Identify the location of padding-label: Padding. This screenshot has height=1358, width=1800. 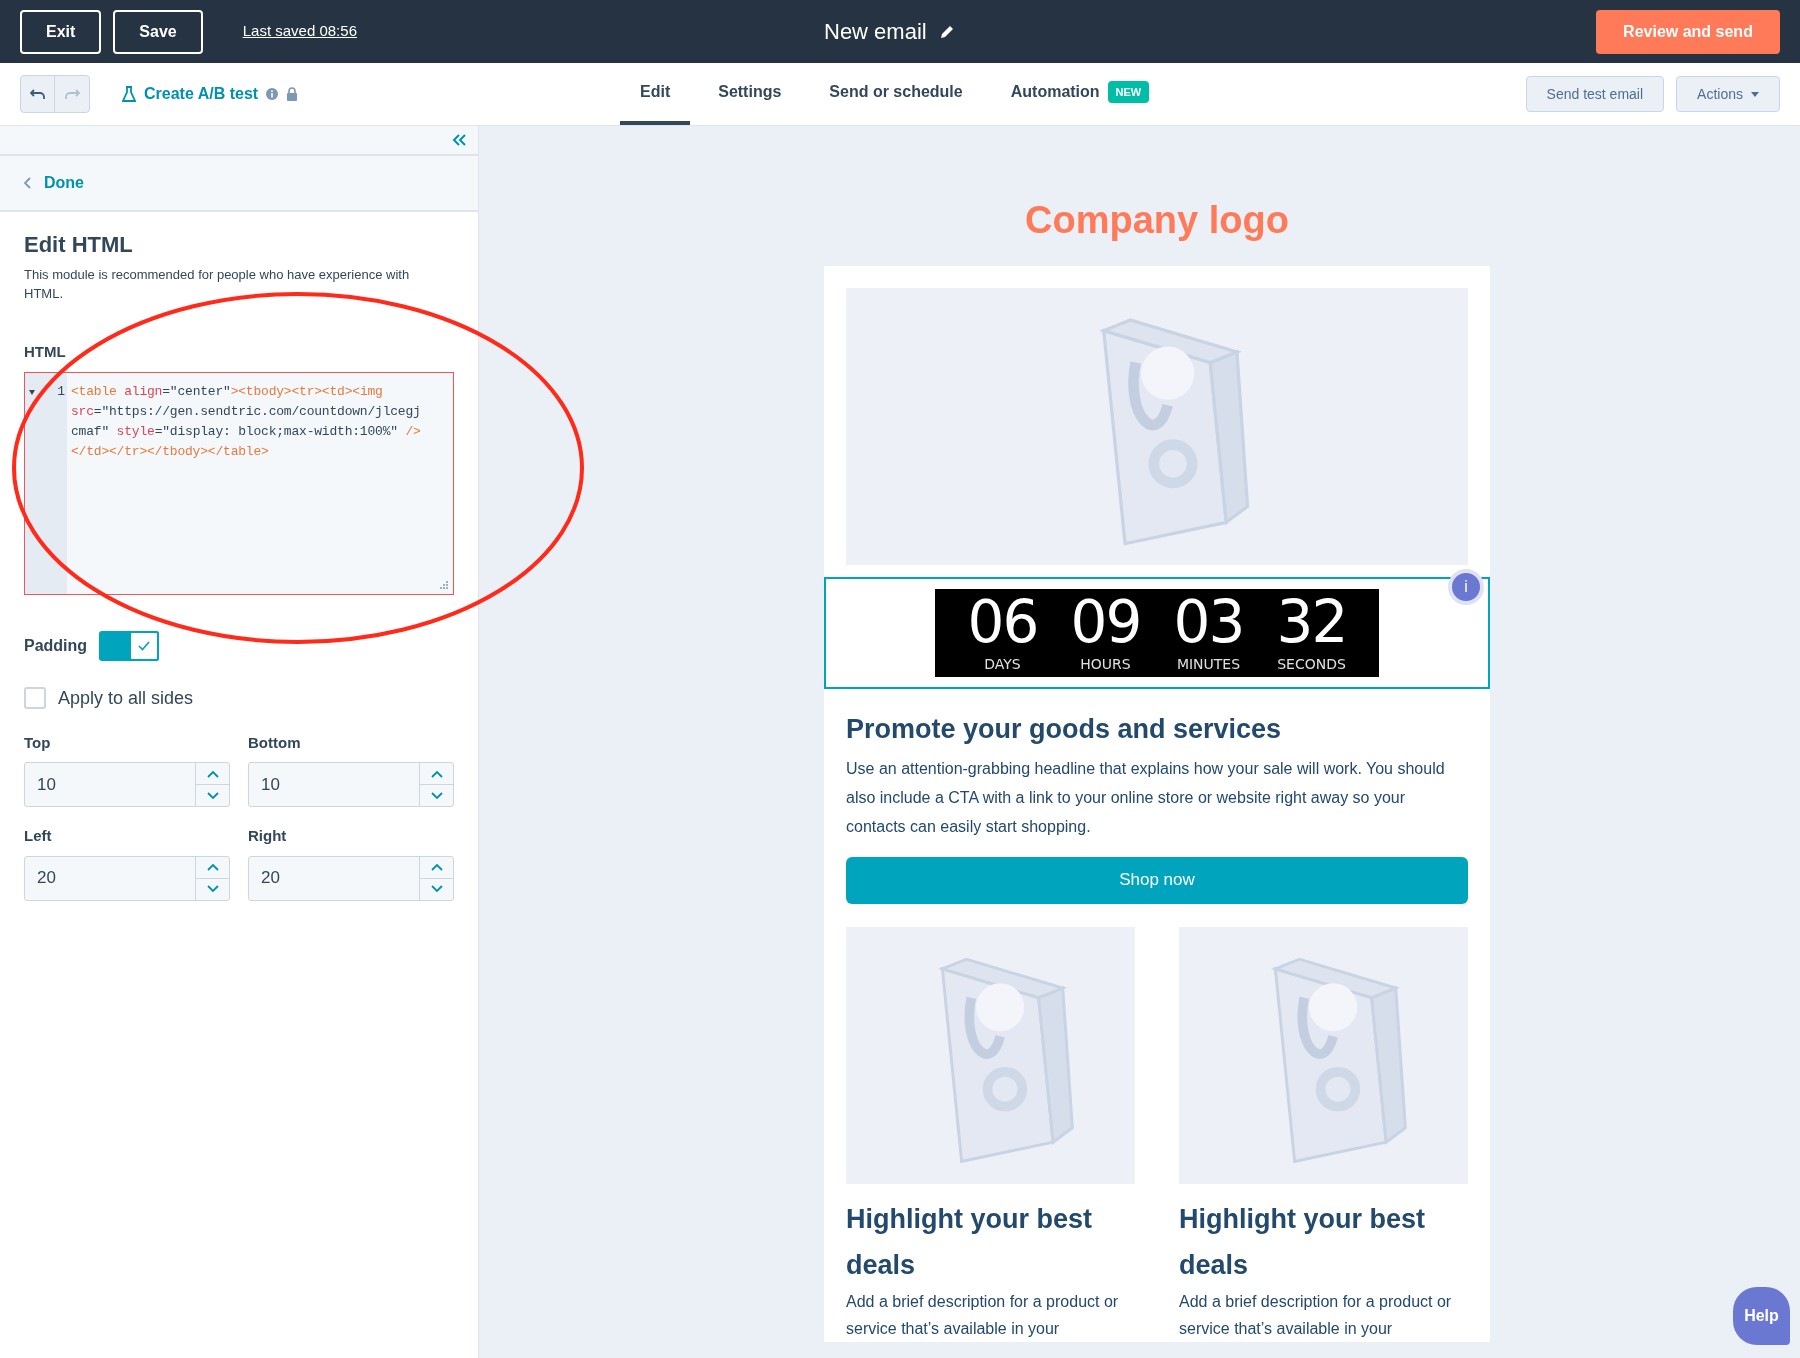
(56, 645).